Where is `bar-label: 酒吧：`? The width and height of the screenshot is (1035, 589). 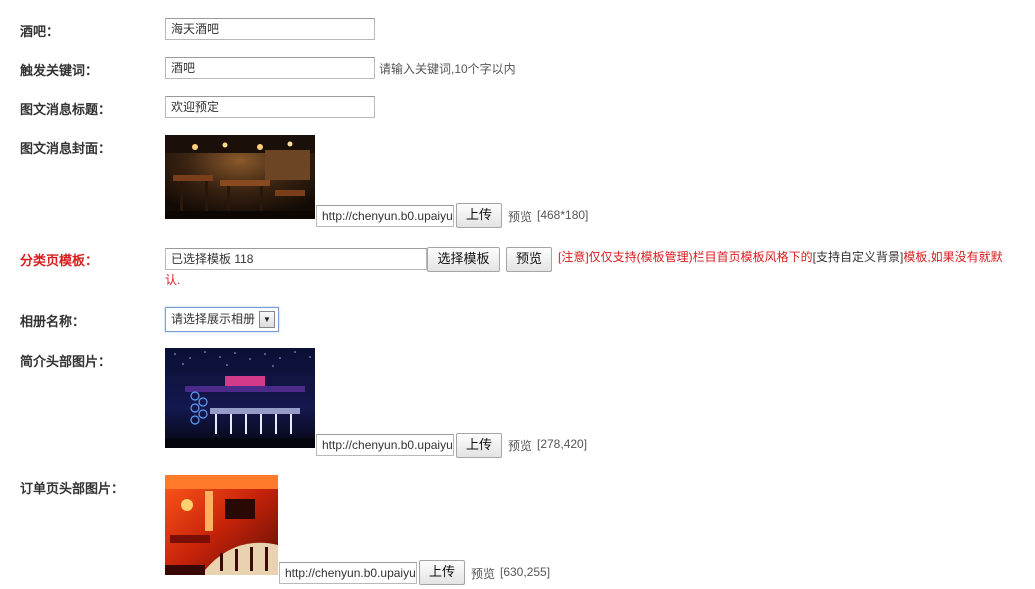 bar-label: 酒吧： is located at coordinates (40, 31).